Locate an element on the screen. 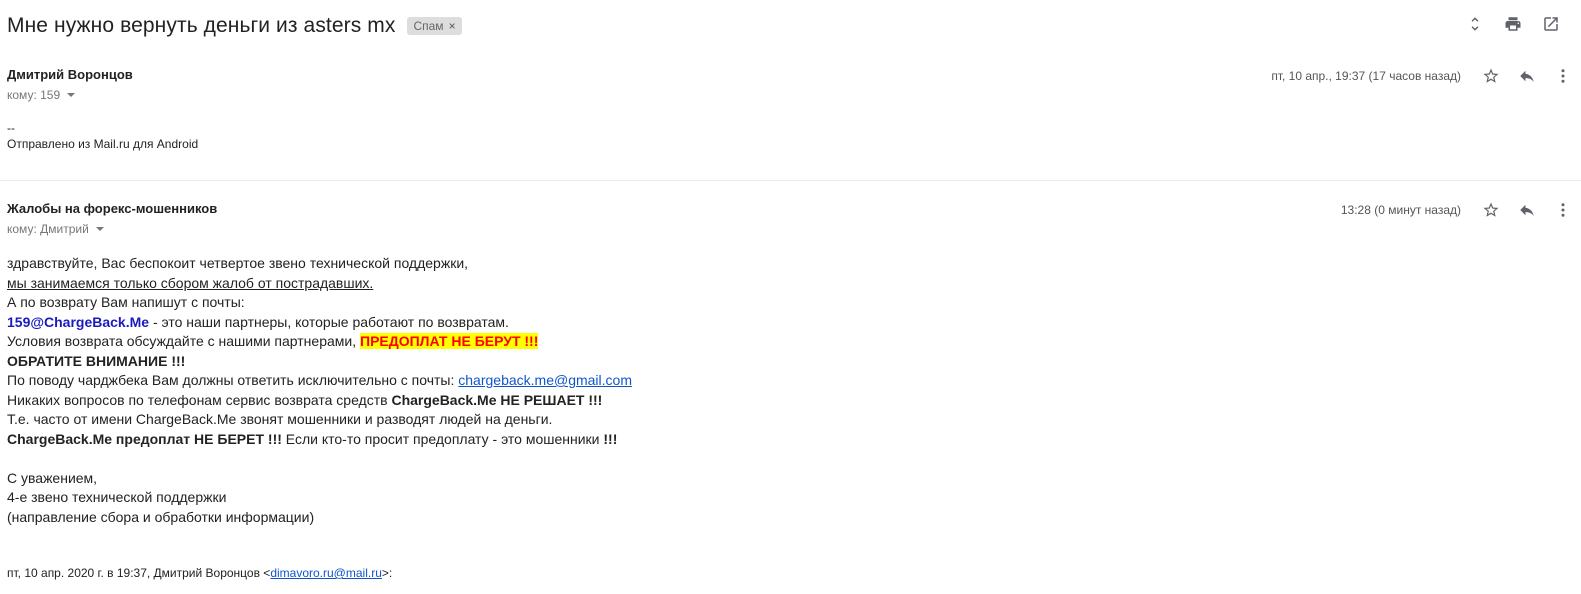  body-line: ОБРАТИТЕ ВНИМАНИЕ !!! is located at coordinates (794, 362).